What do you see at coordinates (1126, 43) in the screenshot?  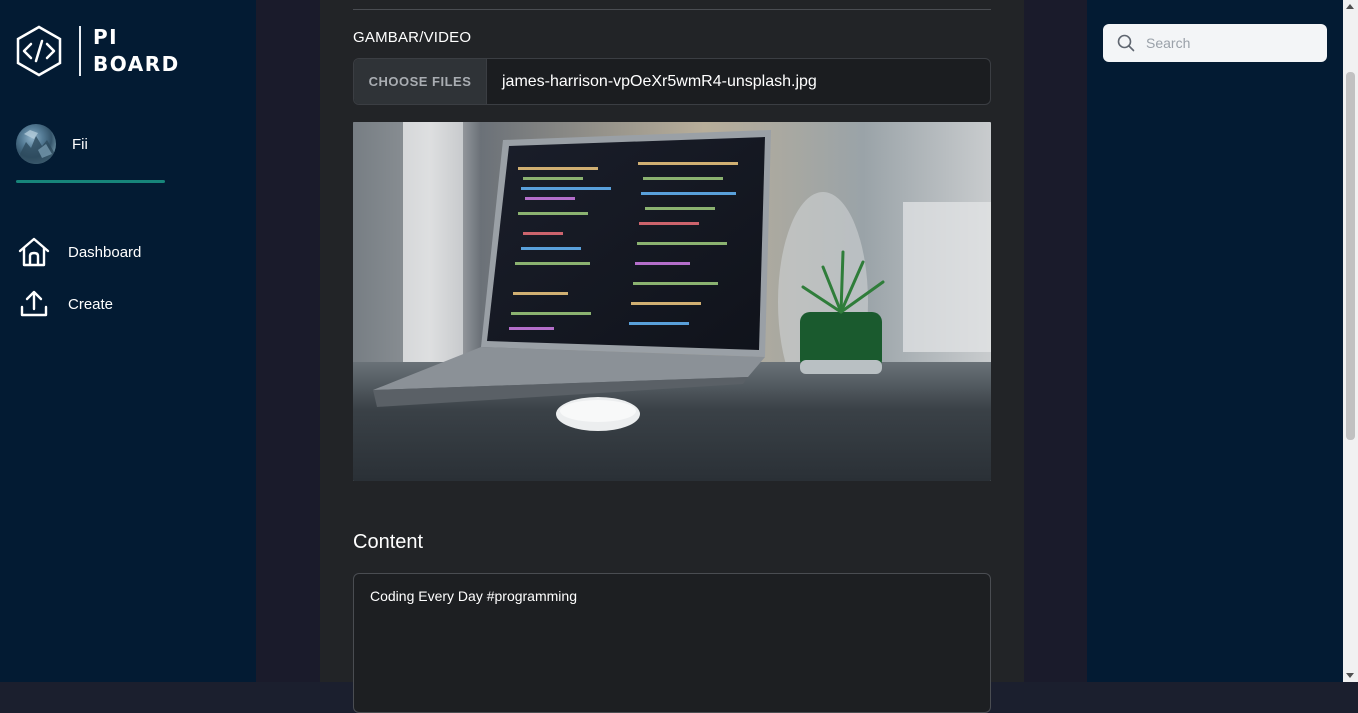 I see `search-icon` at bounding box center [1126, 43].